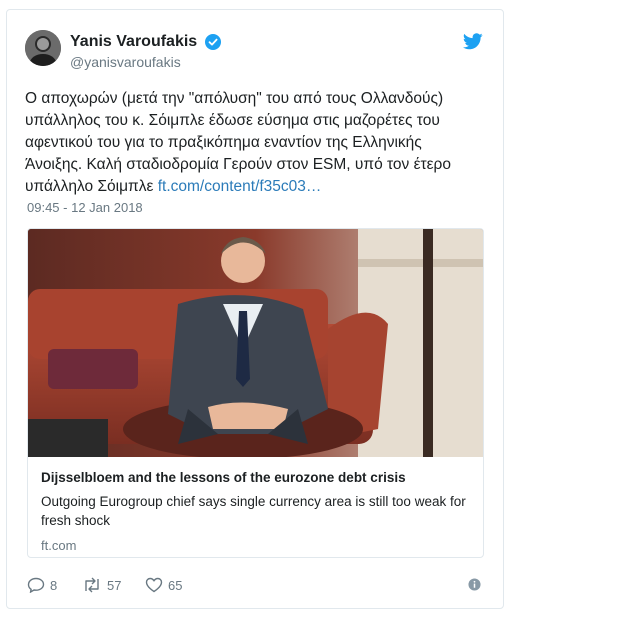 The height and width of the screenshot is (622, 621). What do you see at coordinates (154, 585) in the screenshot?
I see `heart-icon` at bounding box center [154, 585].